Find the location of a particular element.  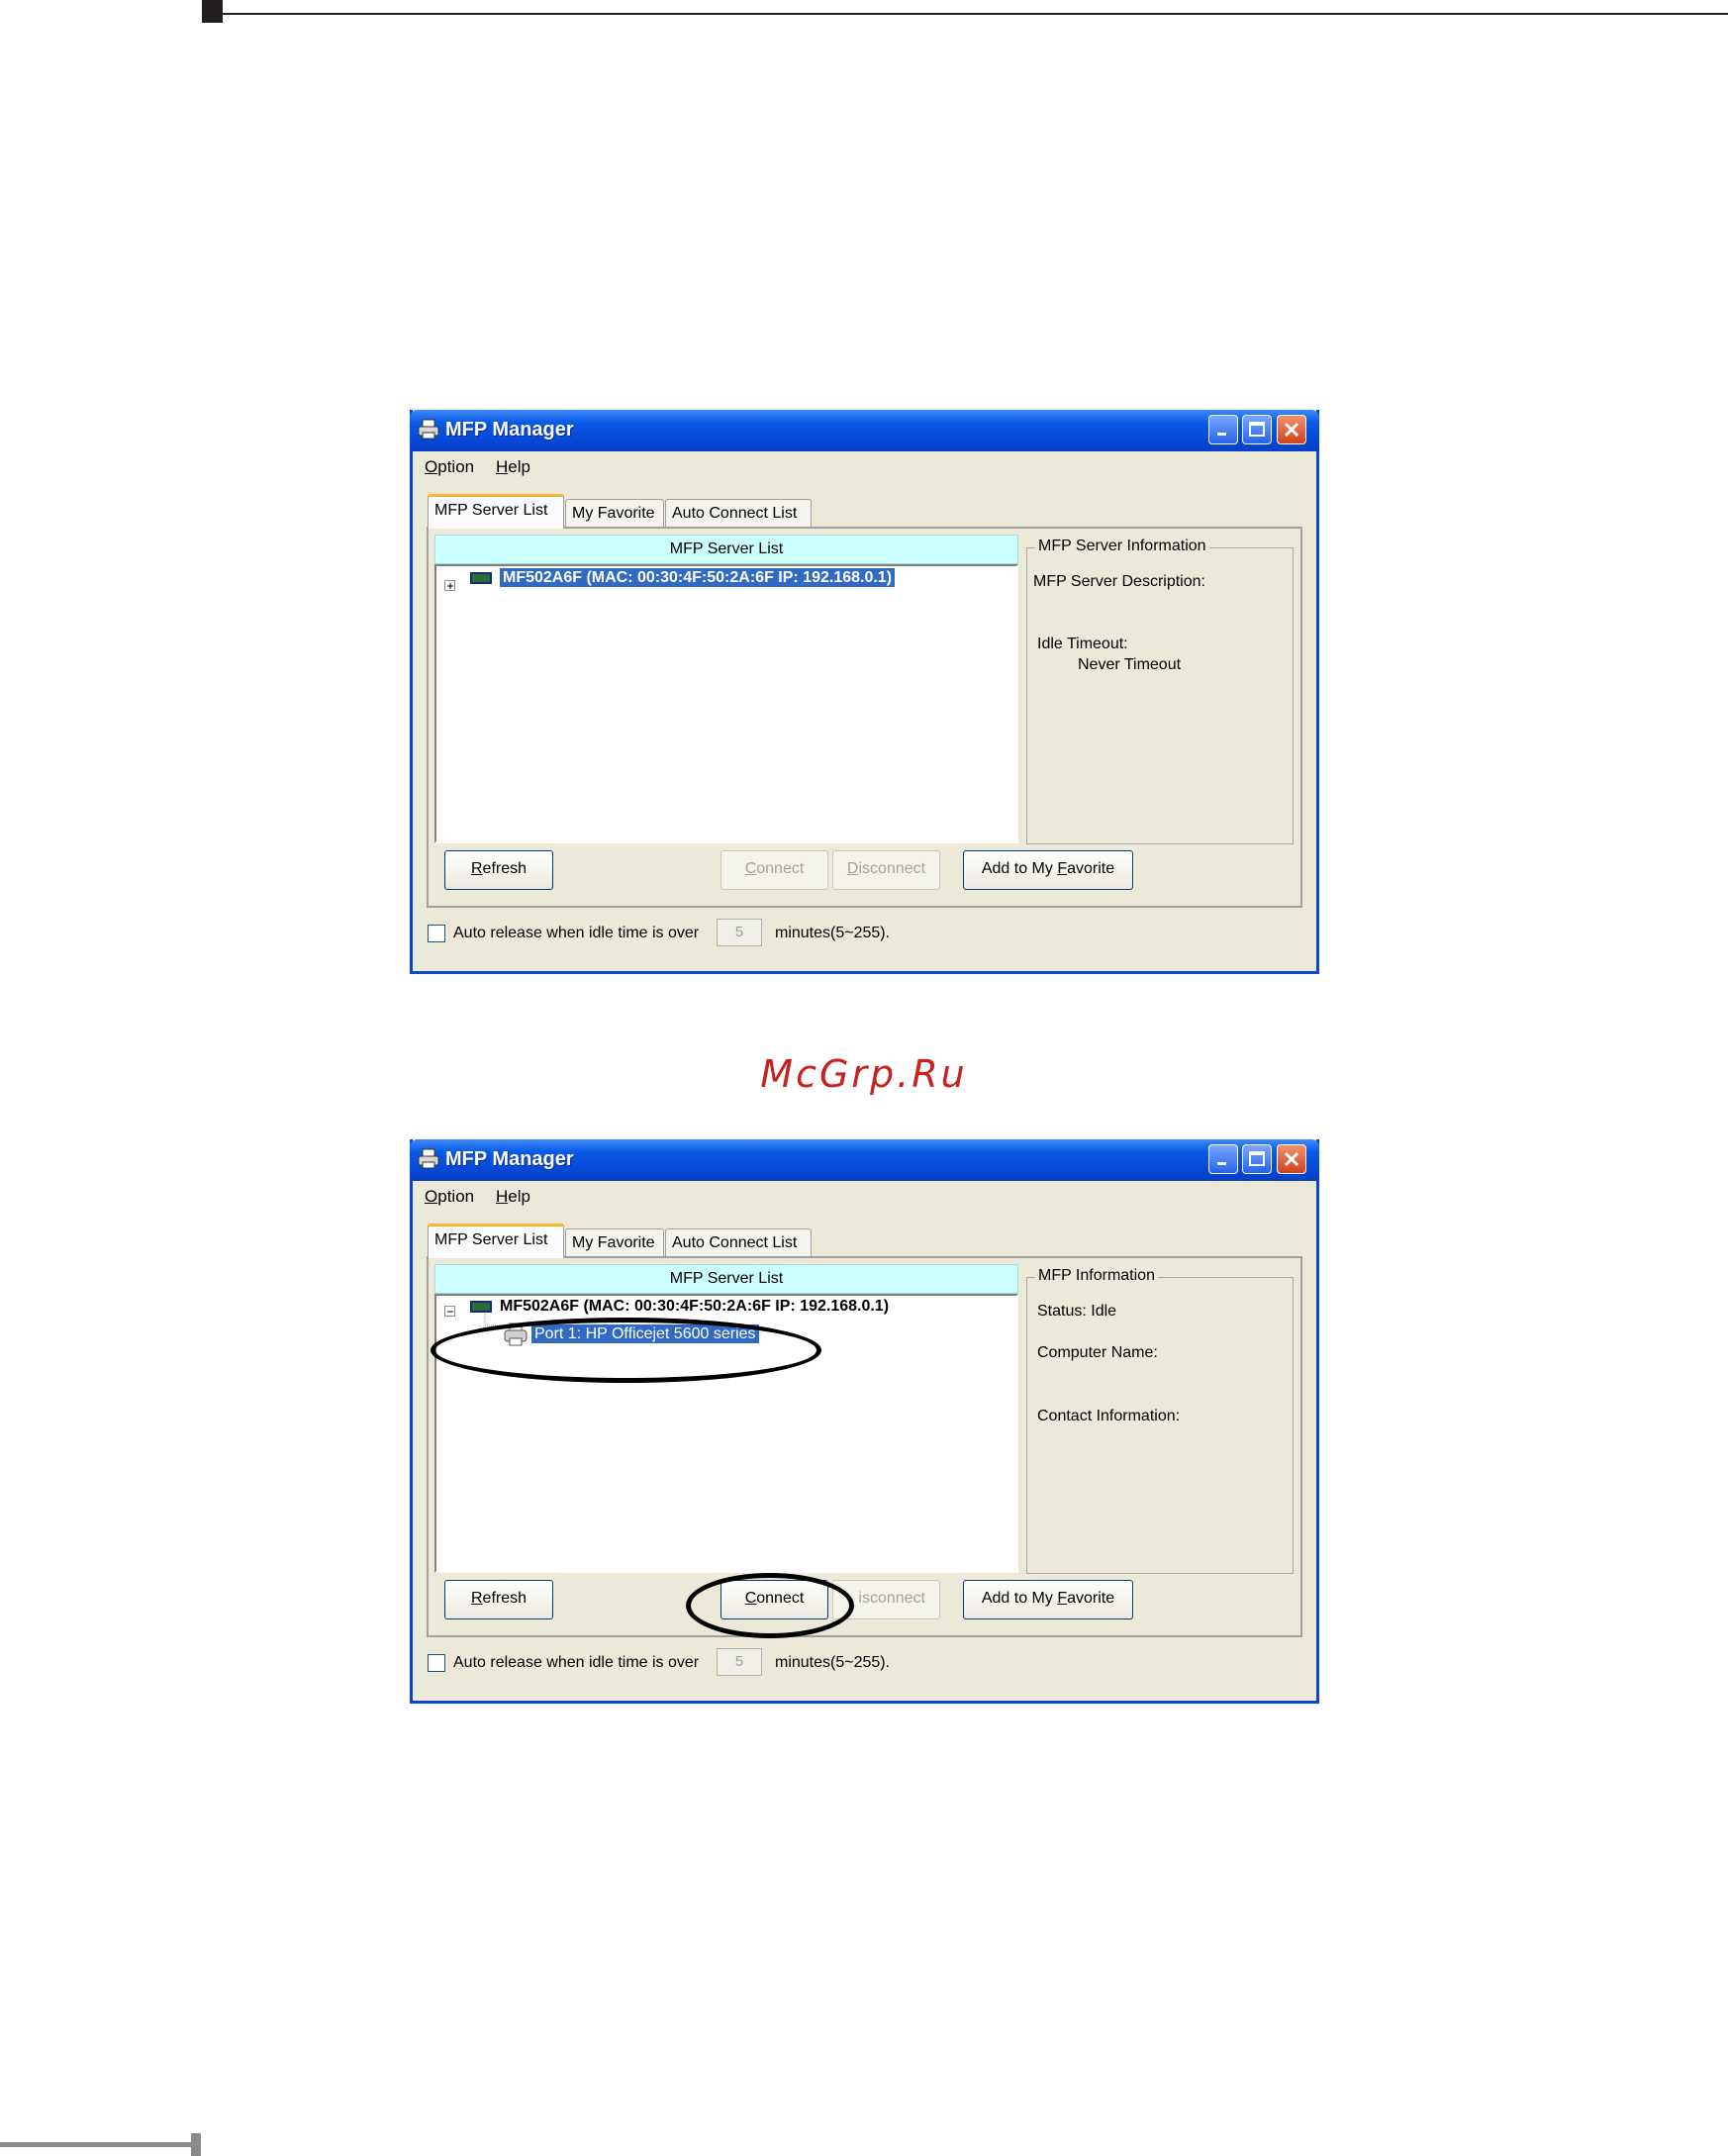

disconnect-button: isconnect is located at coordinates (886, 1599).